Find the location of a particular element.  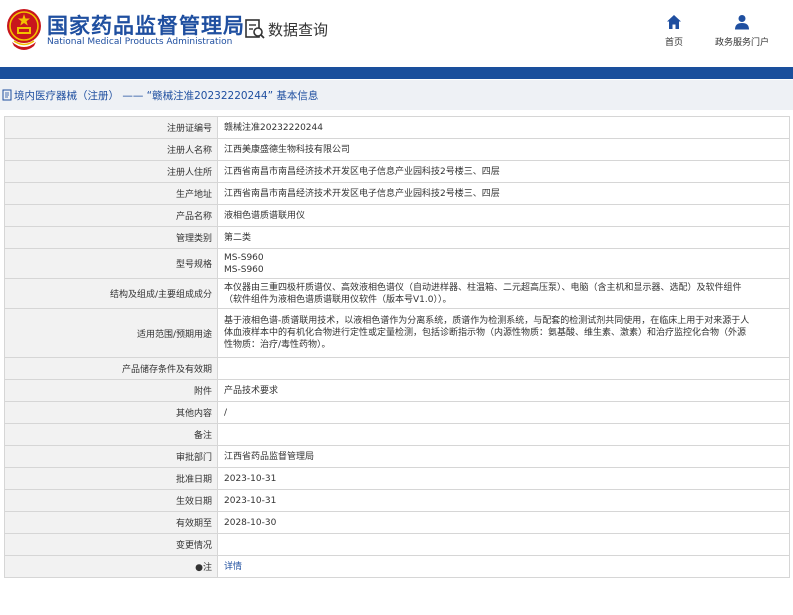

field-value: 详情 is located at coordinates (503, 566).